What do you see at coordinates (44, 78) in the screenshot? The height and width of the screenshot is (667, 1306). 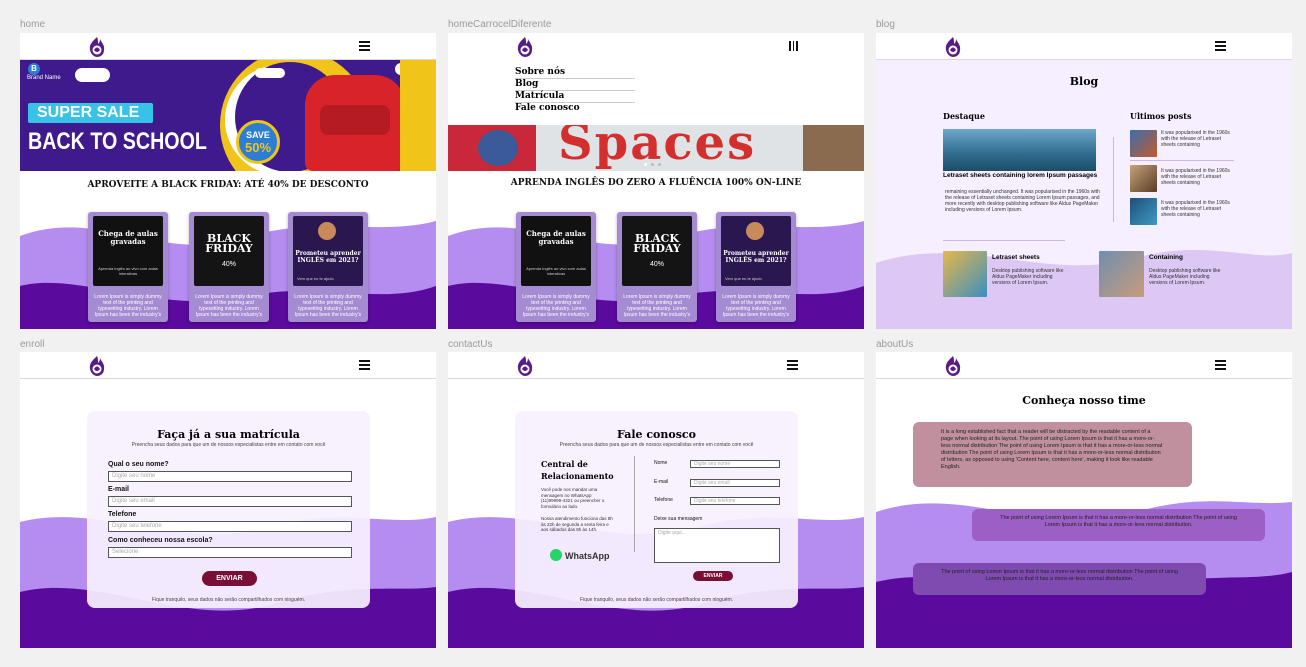 I see `brand-name: Brand Name` at bounding box center [44, 78].